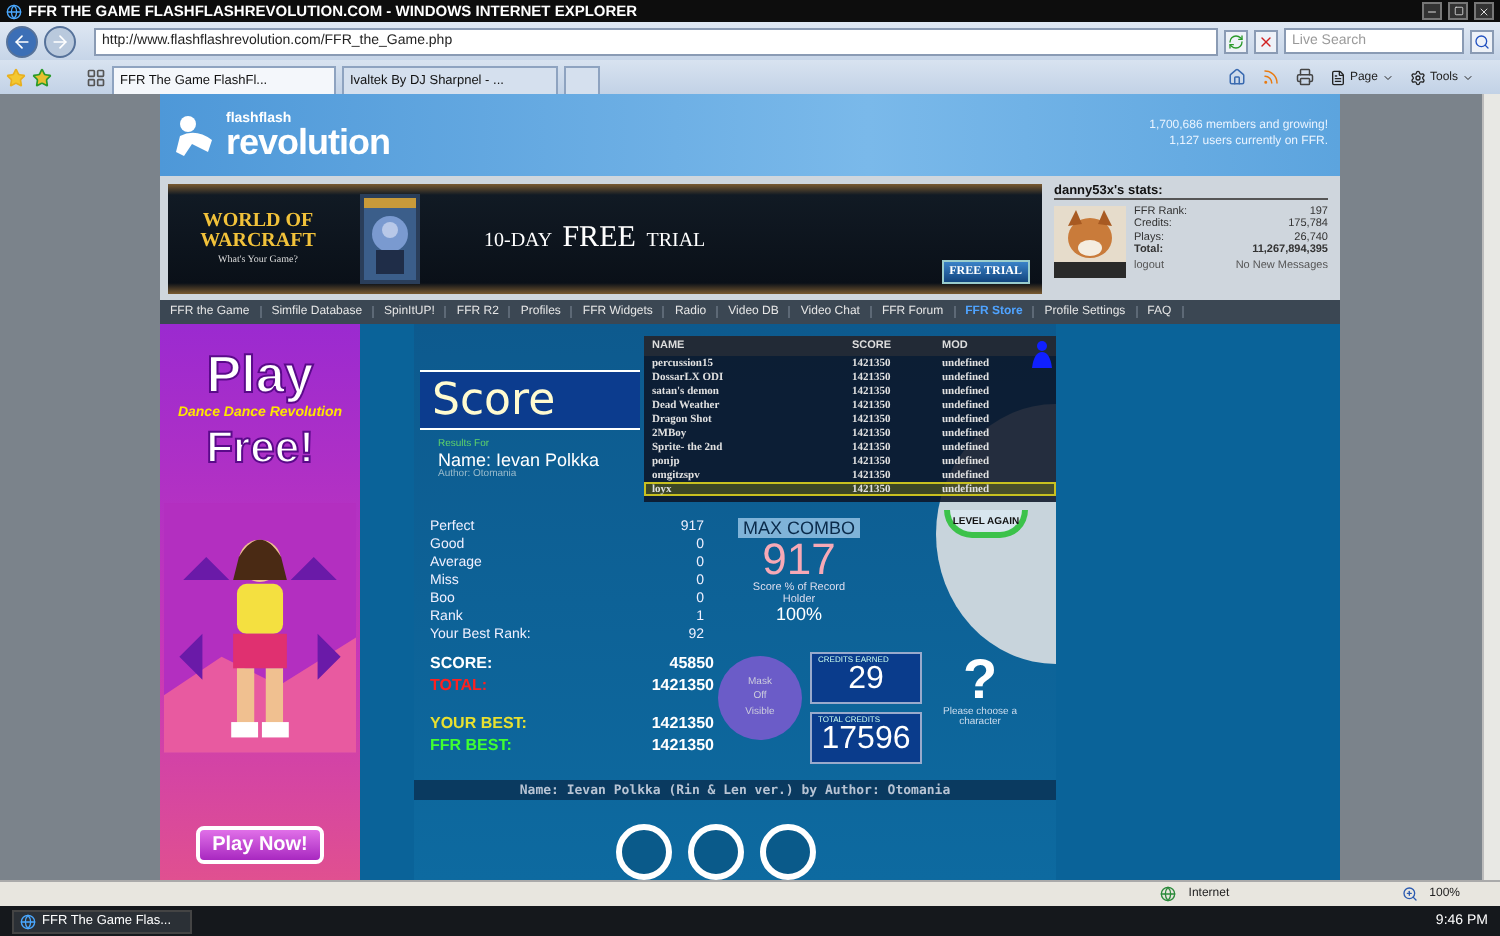  What do you see at coordinates (1409, 894) in the screenshot?
I see `zoom-icon` at bounding box center [1409, 894].